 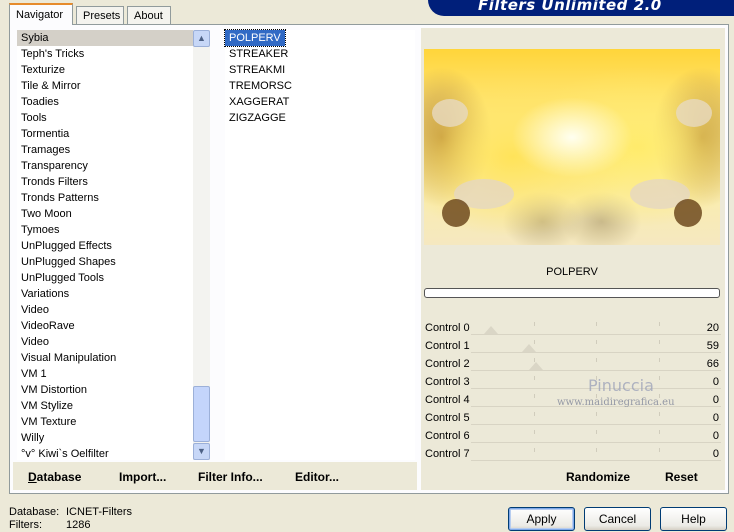 What do you see at coordinates (447, 364) in the screenshot?
I see `control-label: Control 2` at bounding box center [447, 364].